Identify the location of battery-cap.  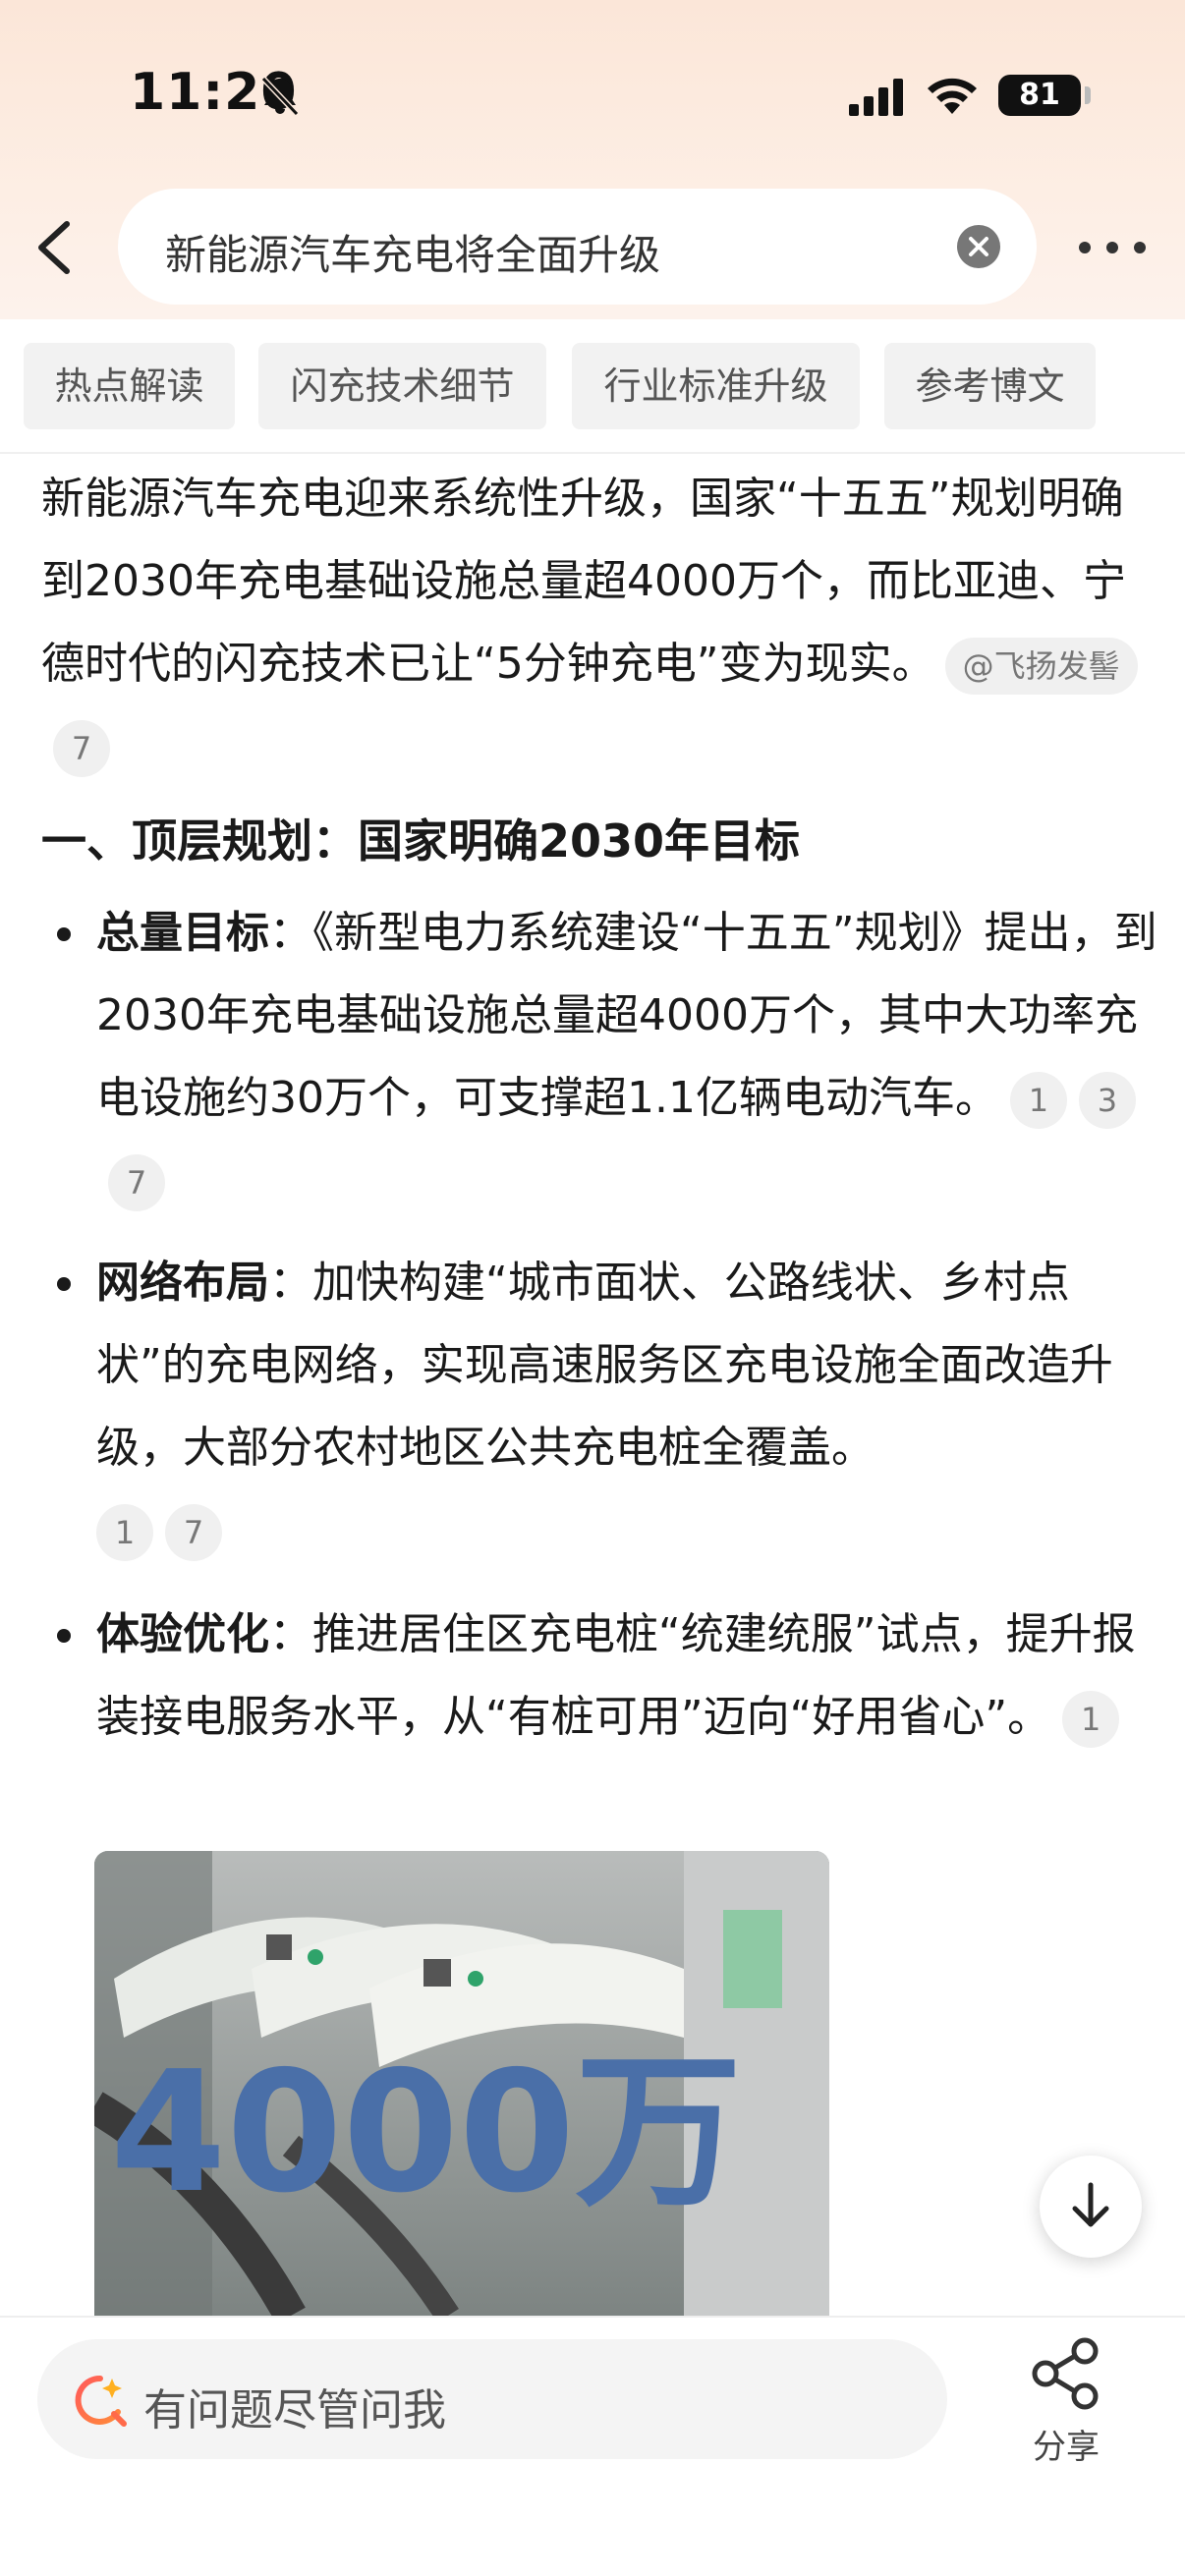
(1088, 95).